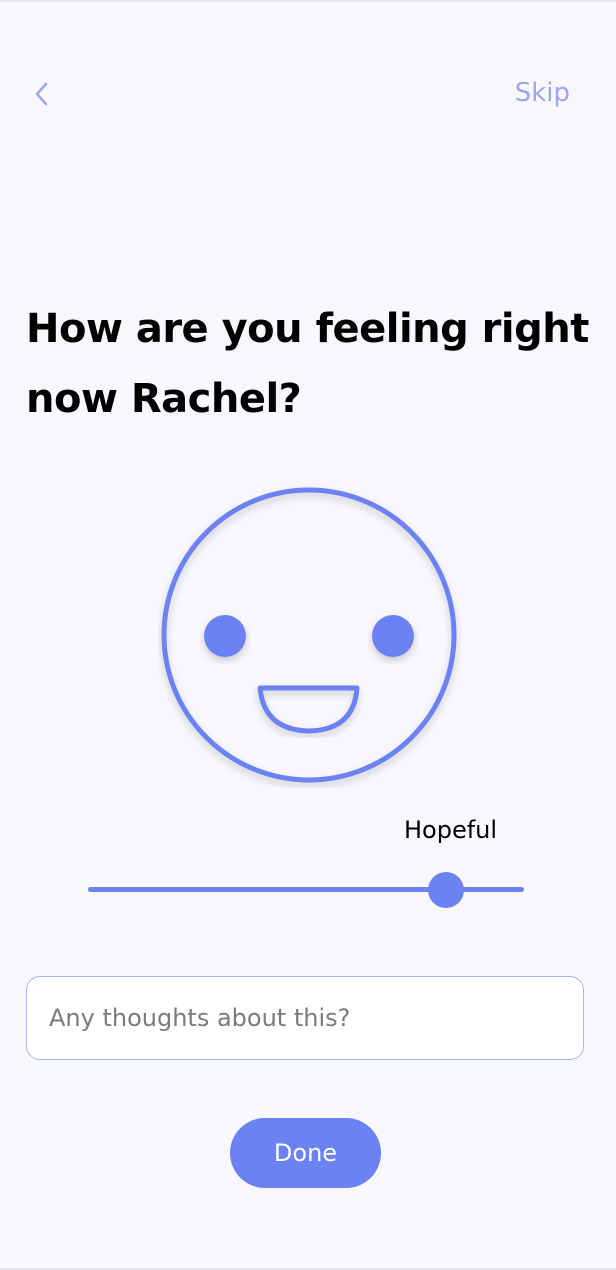  I want to click on done-button: Done, so click(305, 1153).